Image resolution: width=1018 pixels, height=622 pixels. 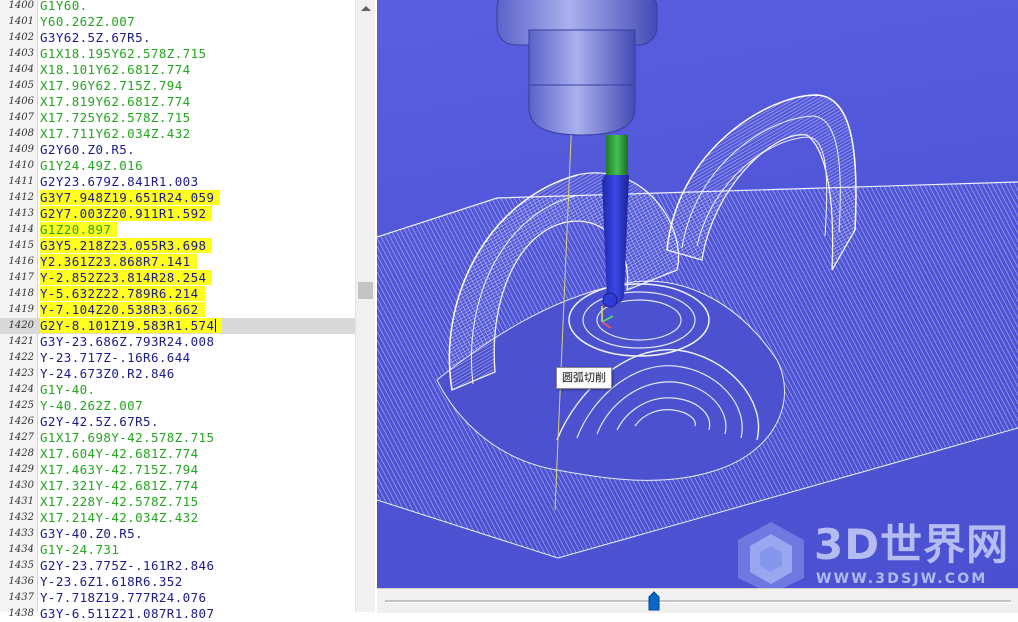 What do you see at coordinates (102, 421) in the screenshot?
I see `code-text: G2Y-42.5Z.67R5.` at bounding box center [102, 421].